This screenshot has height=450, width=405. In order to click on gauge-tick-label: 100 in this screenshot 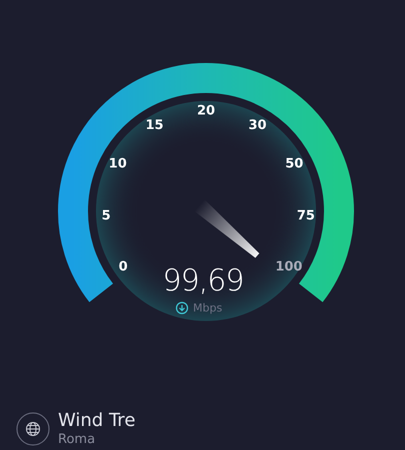, I will do `click(288, 266)`.